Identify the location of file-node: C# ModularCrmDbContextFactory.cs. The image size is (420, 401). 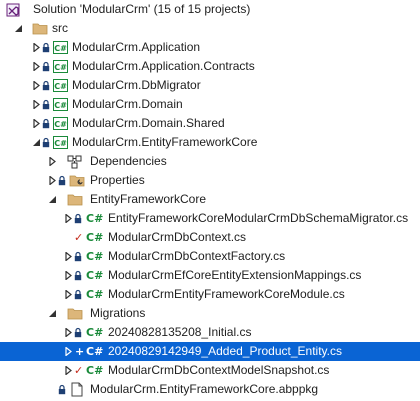
(210, 256).